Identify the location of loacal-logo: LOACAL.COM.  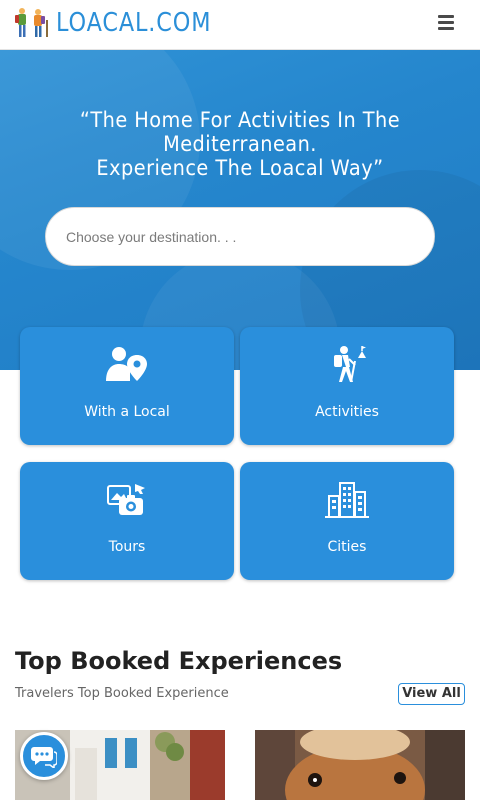
(125, 23).